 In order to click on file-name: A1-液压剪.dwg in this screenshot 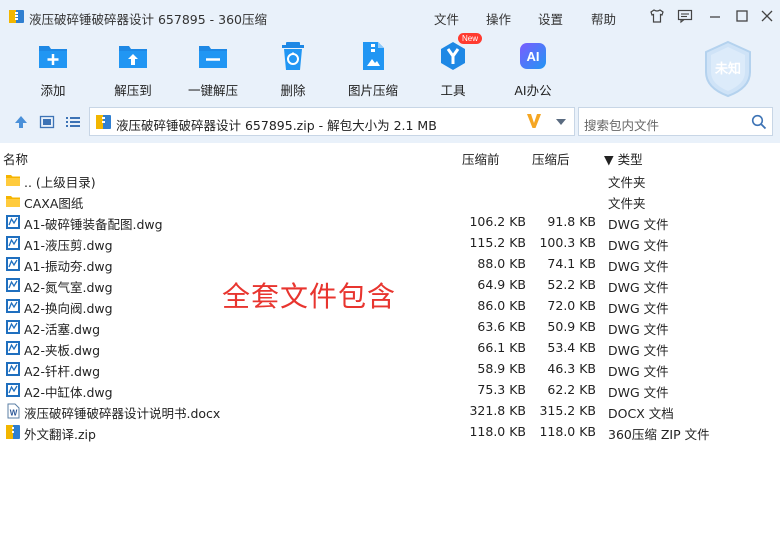, I will do `click(68, 245)`.